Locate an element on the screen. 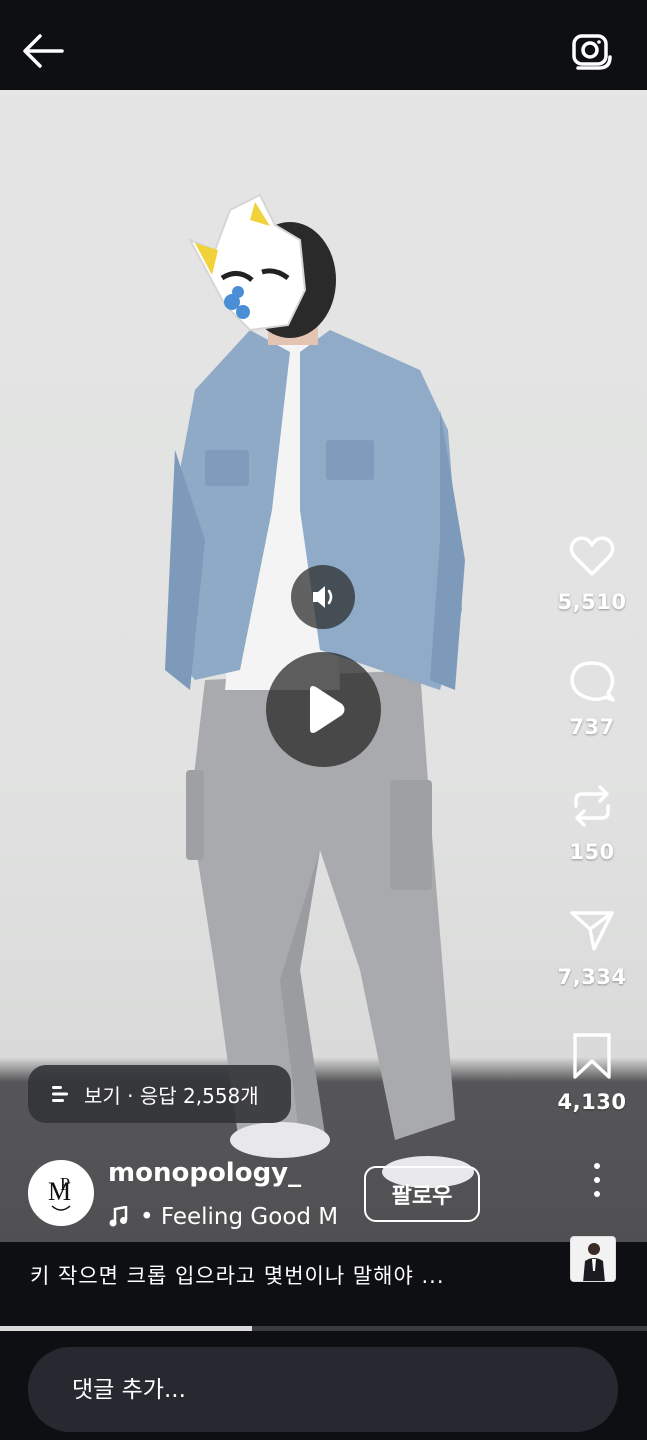 The height and width of the screenshot is (1440, 647). video-progress-fill is located at coordinates (126, 1328).